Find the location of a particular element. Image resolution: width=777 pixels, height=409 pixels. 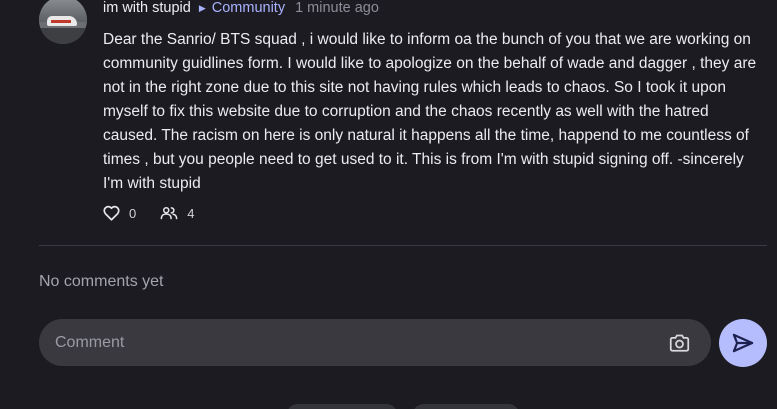

camera-icon is located at coordinates (679, 343).